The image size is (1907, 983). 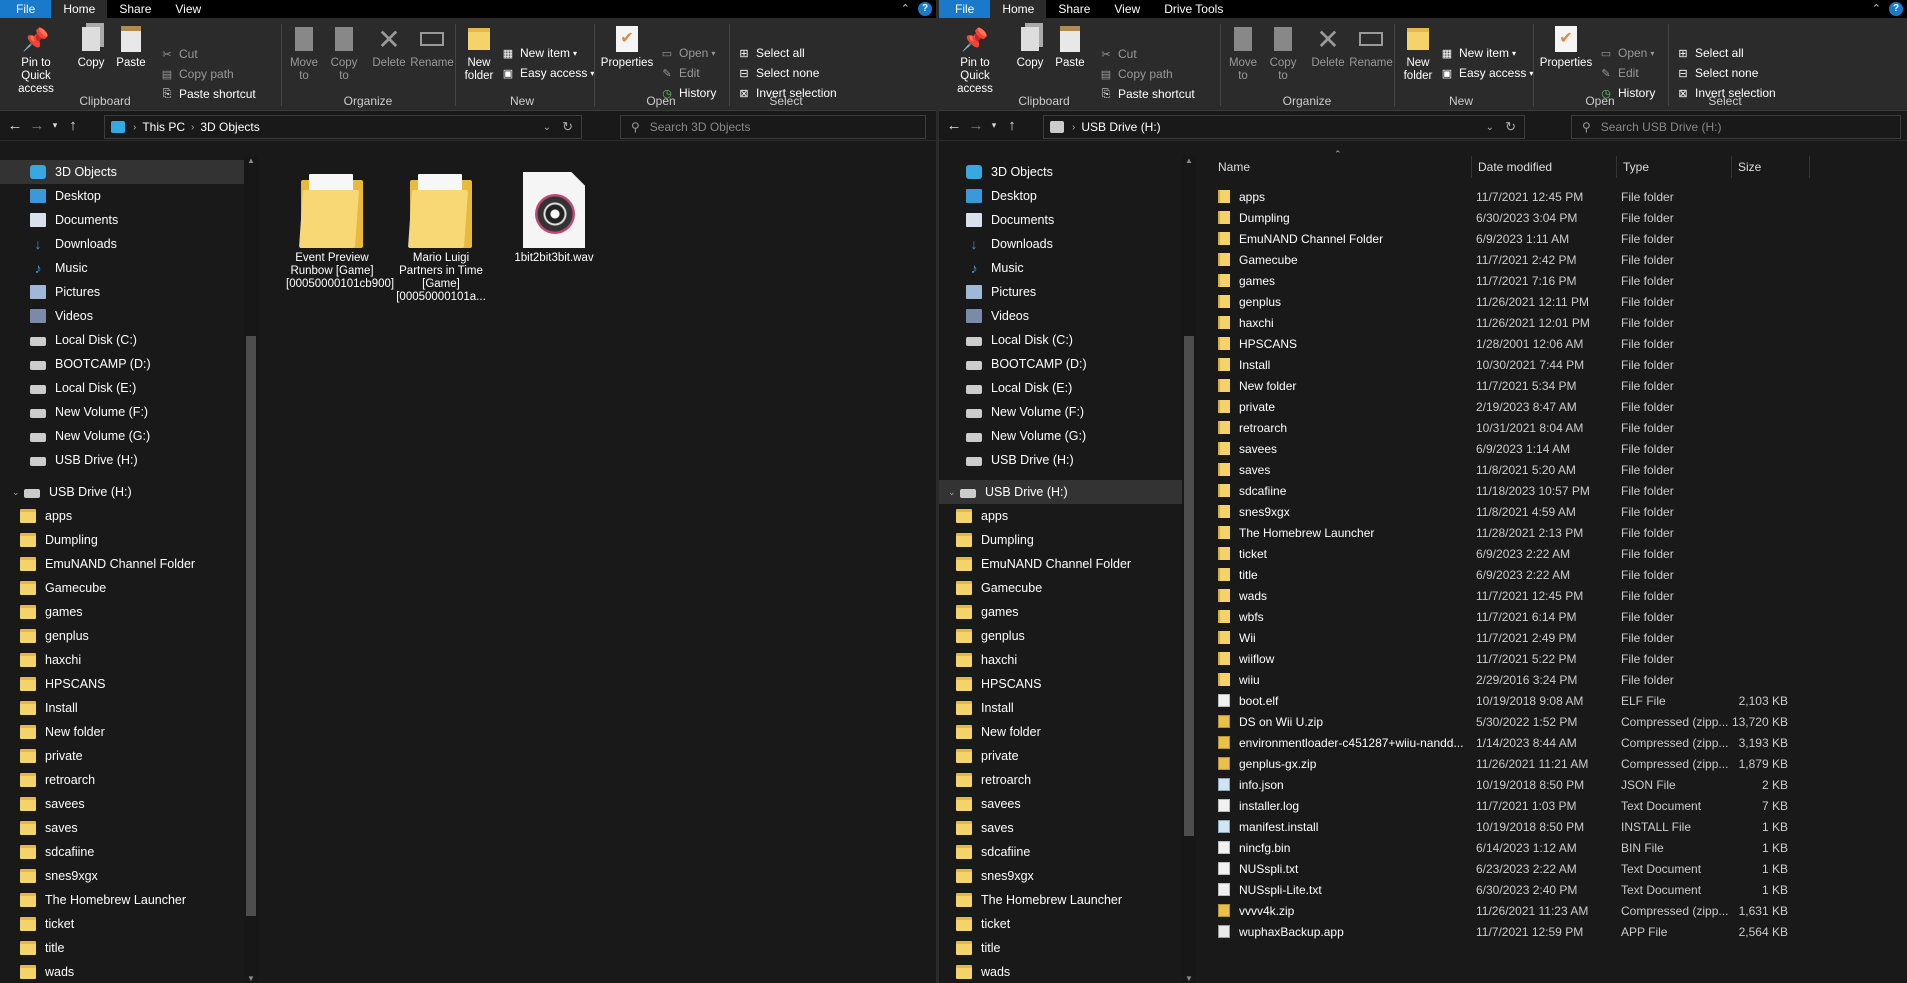 I want to click on search-input: ⚲ Search 3D Objects, so click(x=773, y=127).